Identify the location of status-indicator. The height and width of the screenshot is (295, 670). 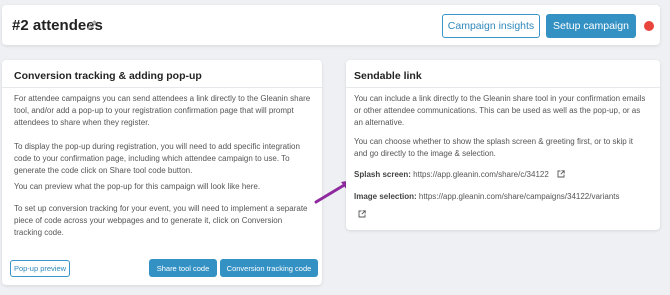
(649, 26).